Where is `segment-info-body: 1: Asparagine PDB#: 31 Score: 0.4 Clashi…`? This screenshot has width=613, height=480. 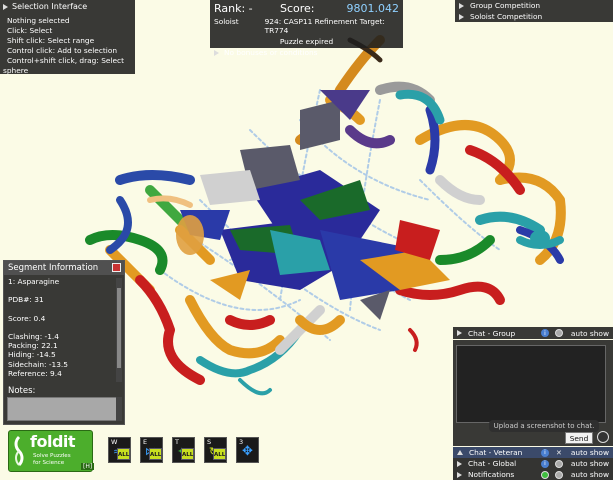
segment-info-body: 1: Asparagine PDB#: 31 Score: 0.4 Clashi… is located at coordinates (60, 329).